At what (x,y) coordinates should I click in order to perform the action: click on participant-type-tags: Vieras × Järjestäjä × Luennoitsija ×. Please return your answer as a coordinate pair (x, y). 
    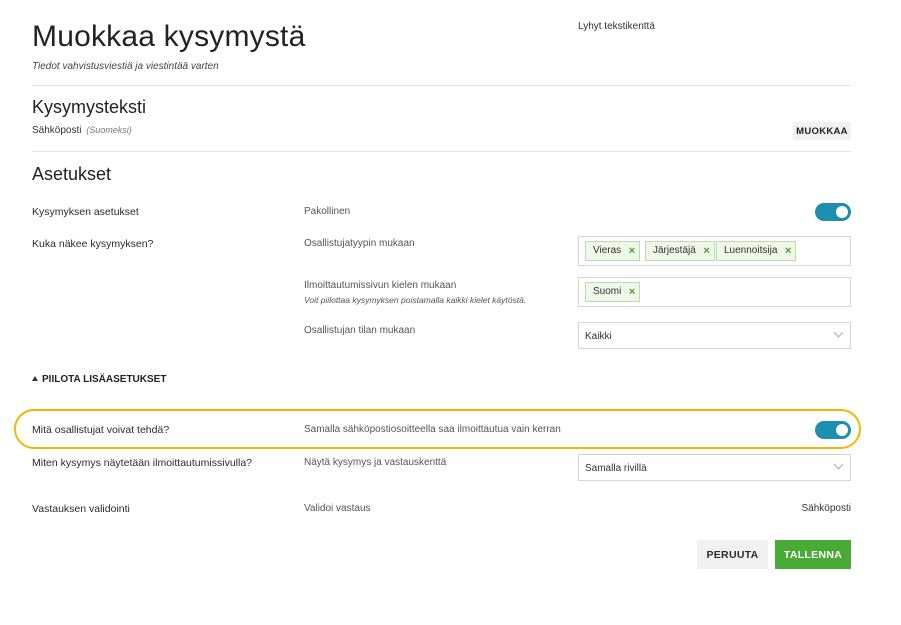
    Looking at the image, I should click on (714, 251).